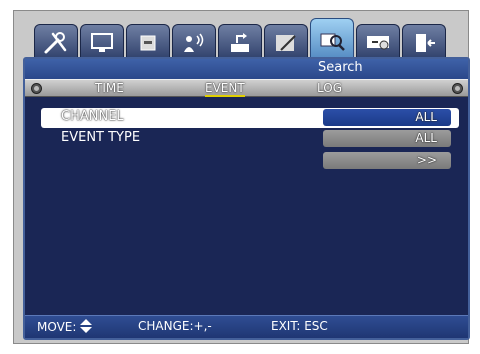  I want to click on tab-tools, so click(56, 42).